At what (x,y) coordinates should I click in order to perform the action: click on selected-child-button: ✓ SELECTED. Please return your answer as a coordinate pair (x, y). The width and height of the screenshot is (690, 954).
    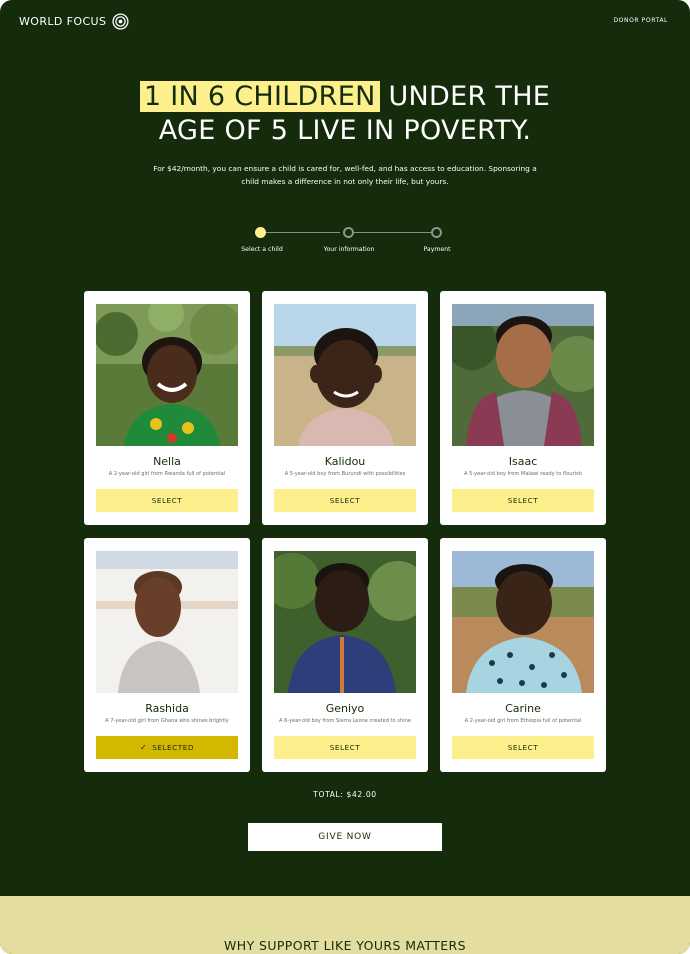
    Looking at the image, I should click on (167, 747).